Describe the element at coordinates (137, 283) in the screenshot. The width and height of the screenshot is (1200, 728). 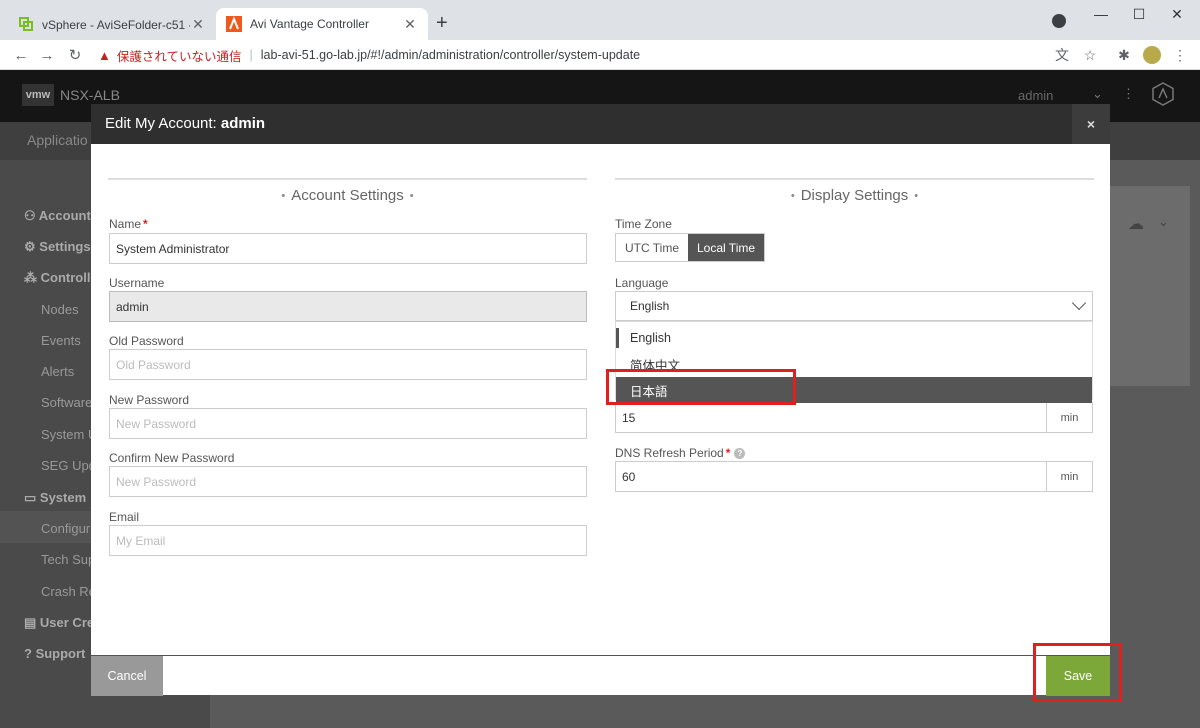
I see `username-label: Username` at that location.